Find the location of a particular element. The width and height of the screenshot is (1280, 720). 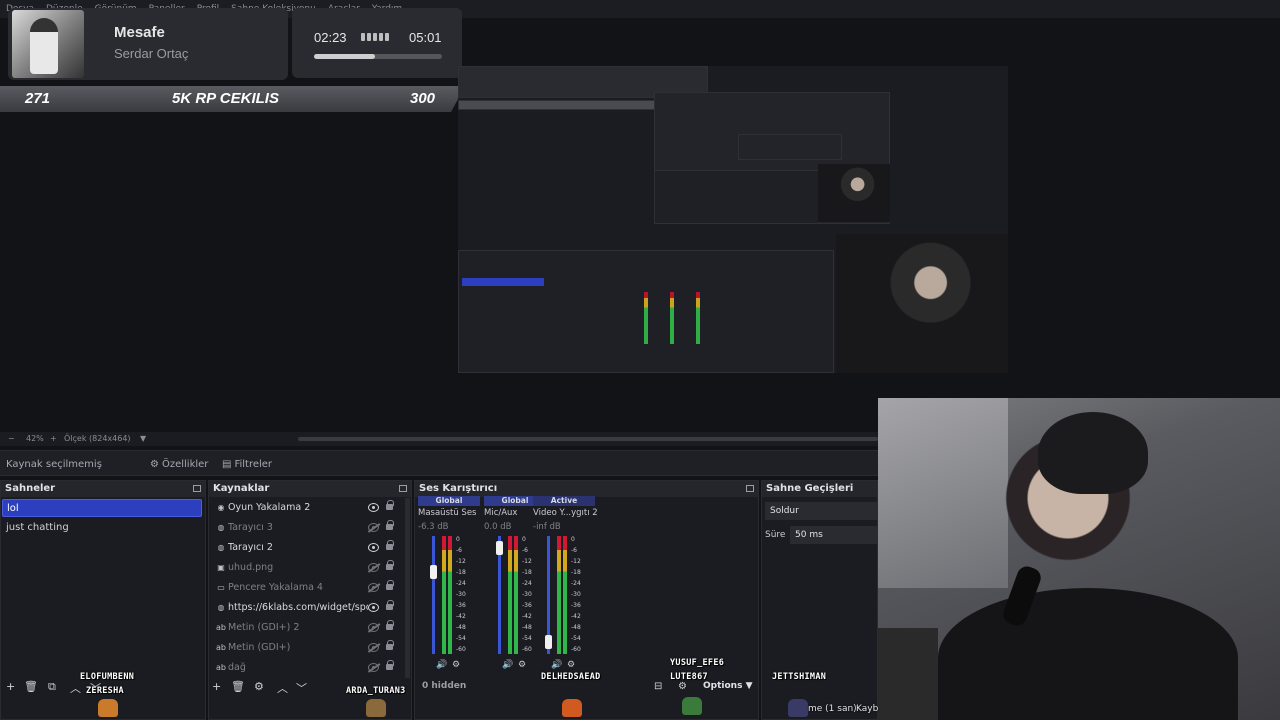

add-source-icon: + is located at coordinates (216, 686).